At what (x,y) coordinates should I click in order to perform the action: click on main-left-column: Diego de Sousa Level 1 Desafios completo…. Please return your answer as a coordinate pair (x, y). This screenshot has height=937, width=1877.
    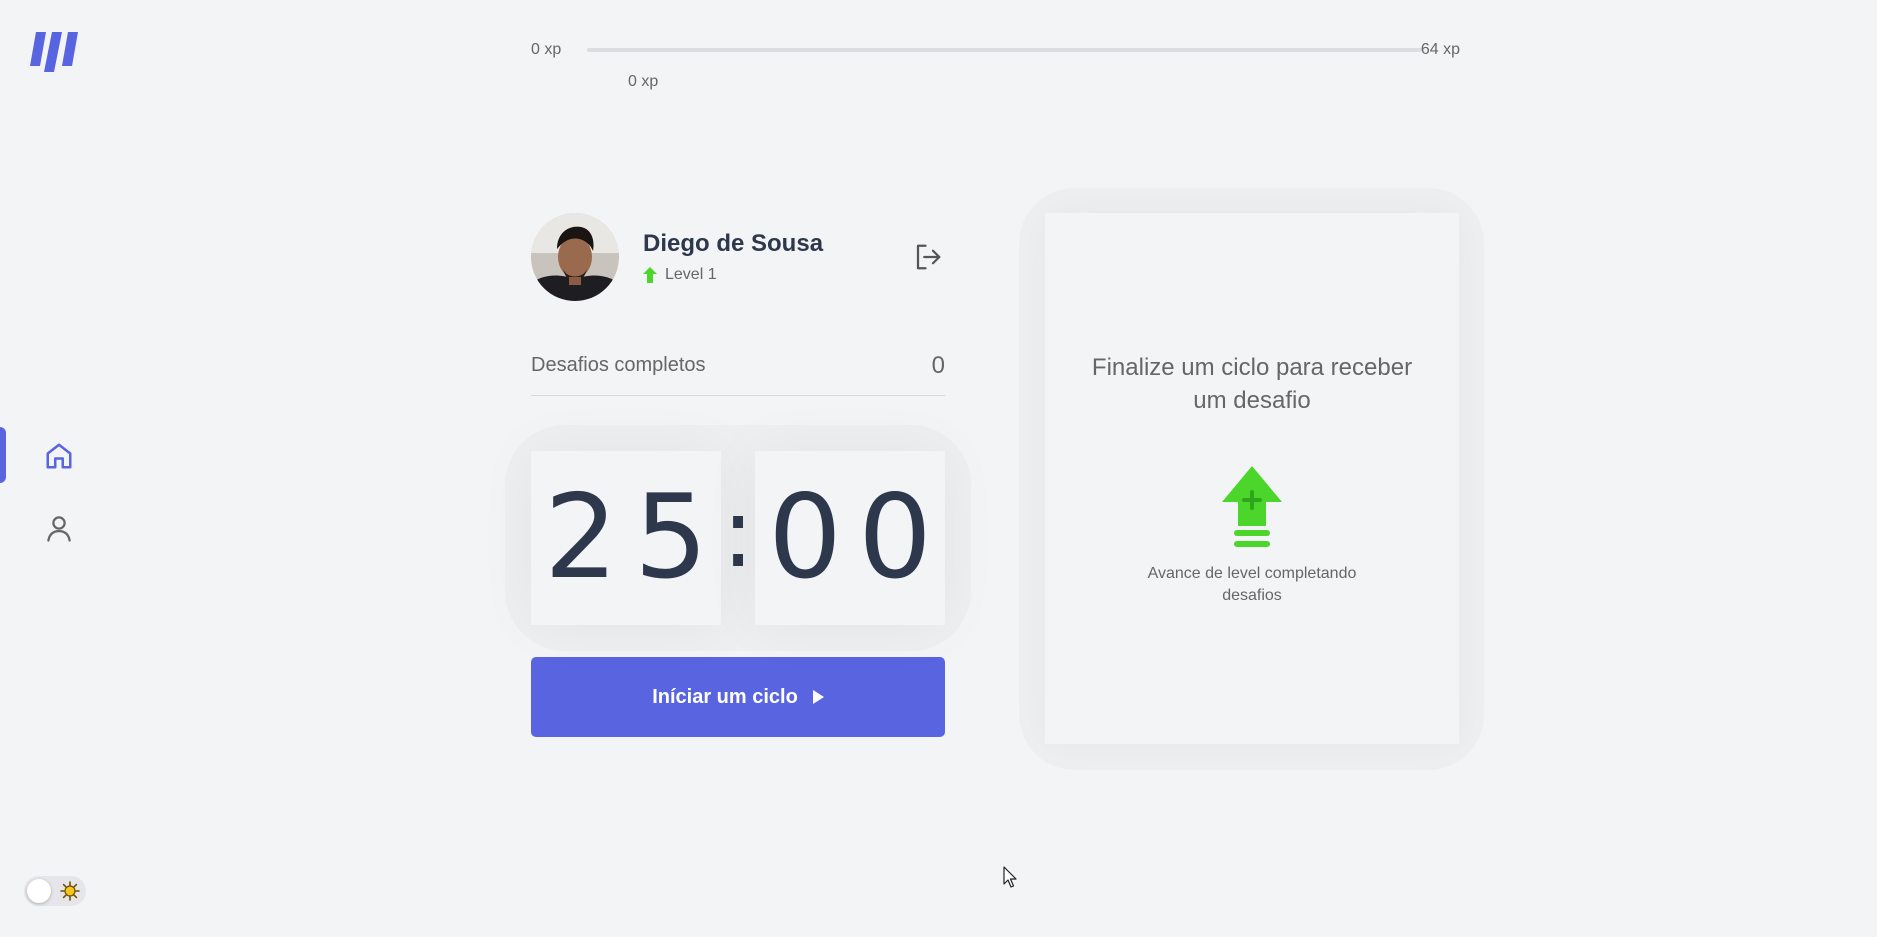
    Looking at the image, I should click on (738, 474).